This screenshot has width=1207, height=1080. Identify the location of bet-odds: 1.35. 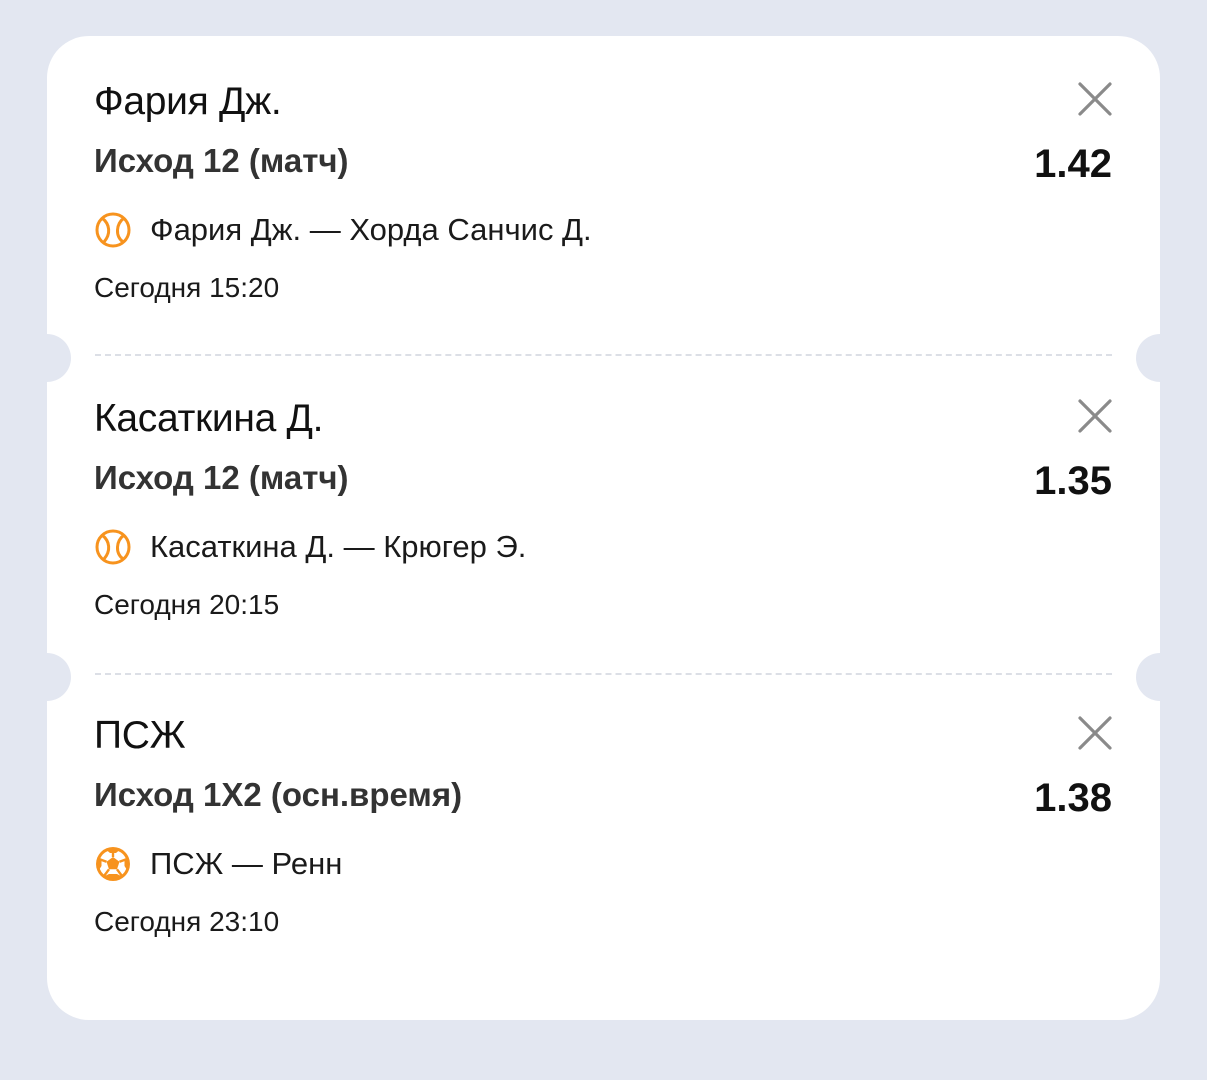
(1073, 481).